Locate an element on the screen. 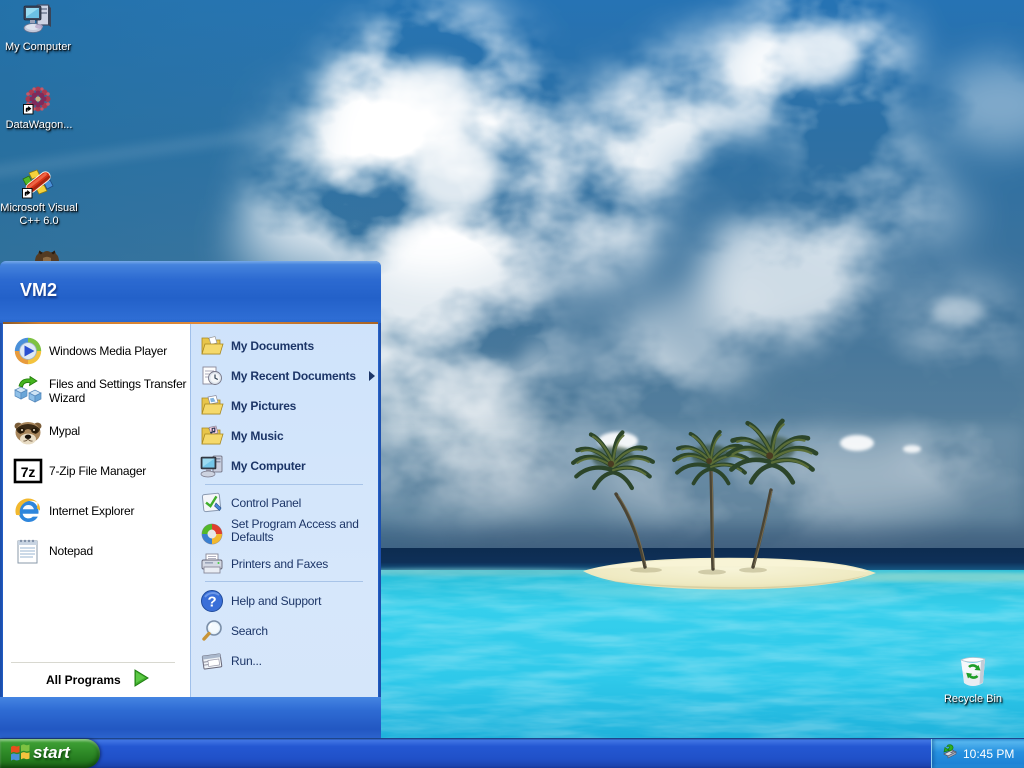  svg-text: 7z is located at coordinates (28, 472).